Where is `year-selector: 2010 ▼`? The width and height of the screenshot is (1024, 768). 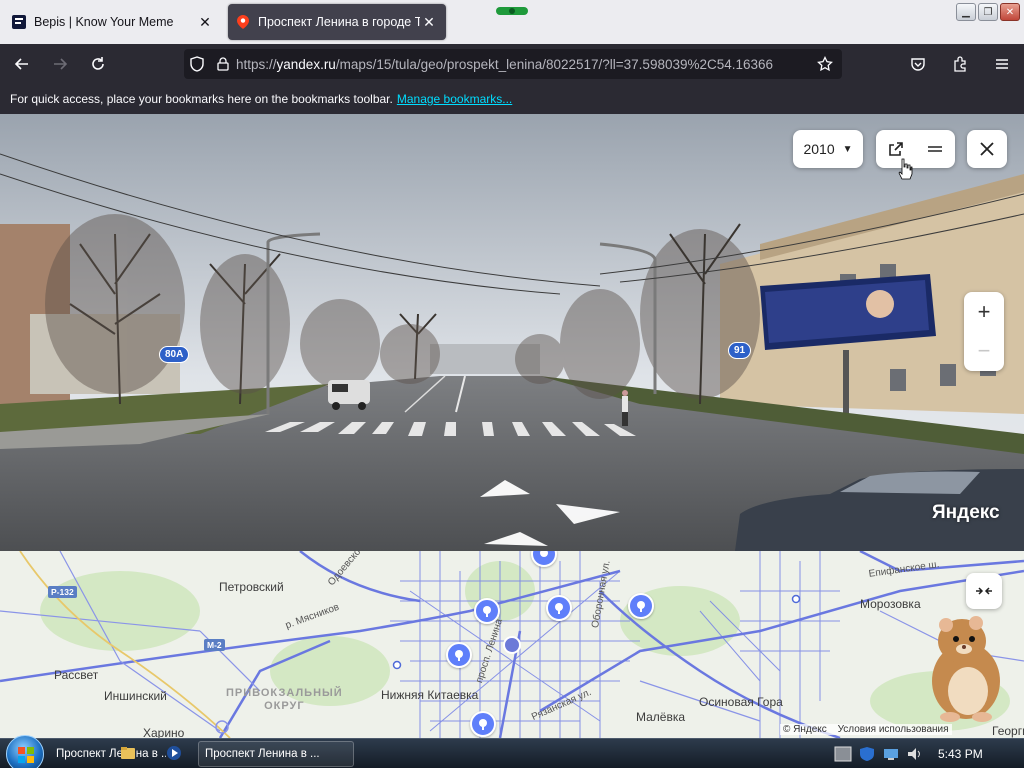 year-selector: 2010 ▼ is located at coordinates (828, 149).